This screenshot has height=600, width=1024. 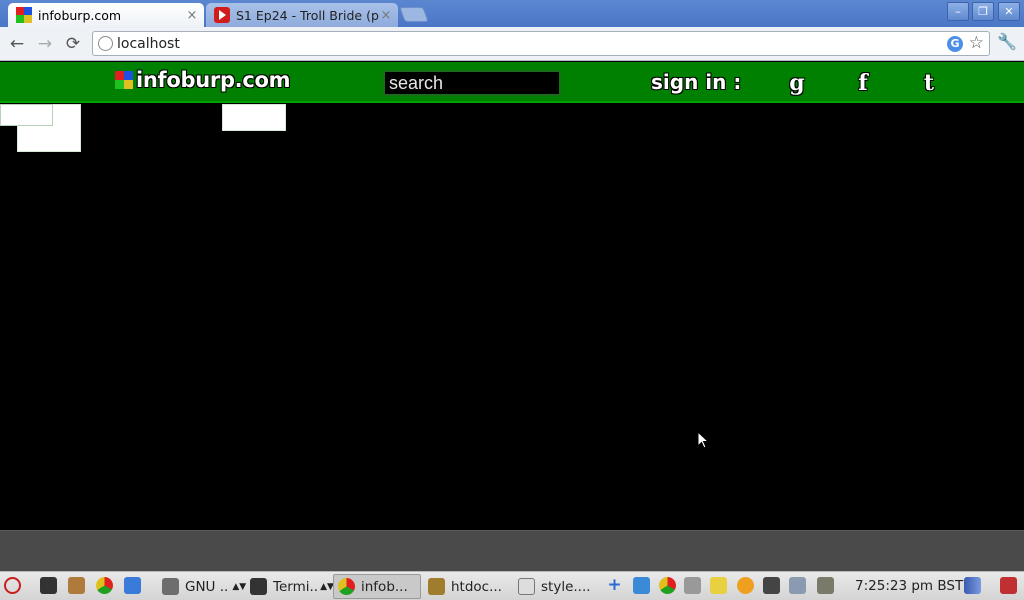 I want to click on logo-text: infoburp.com, so click(x=213, y=80).